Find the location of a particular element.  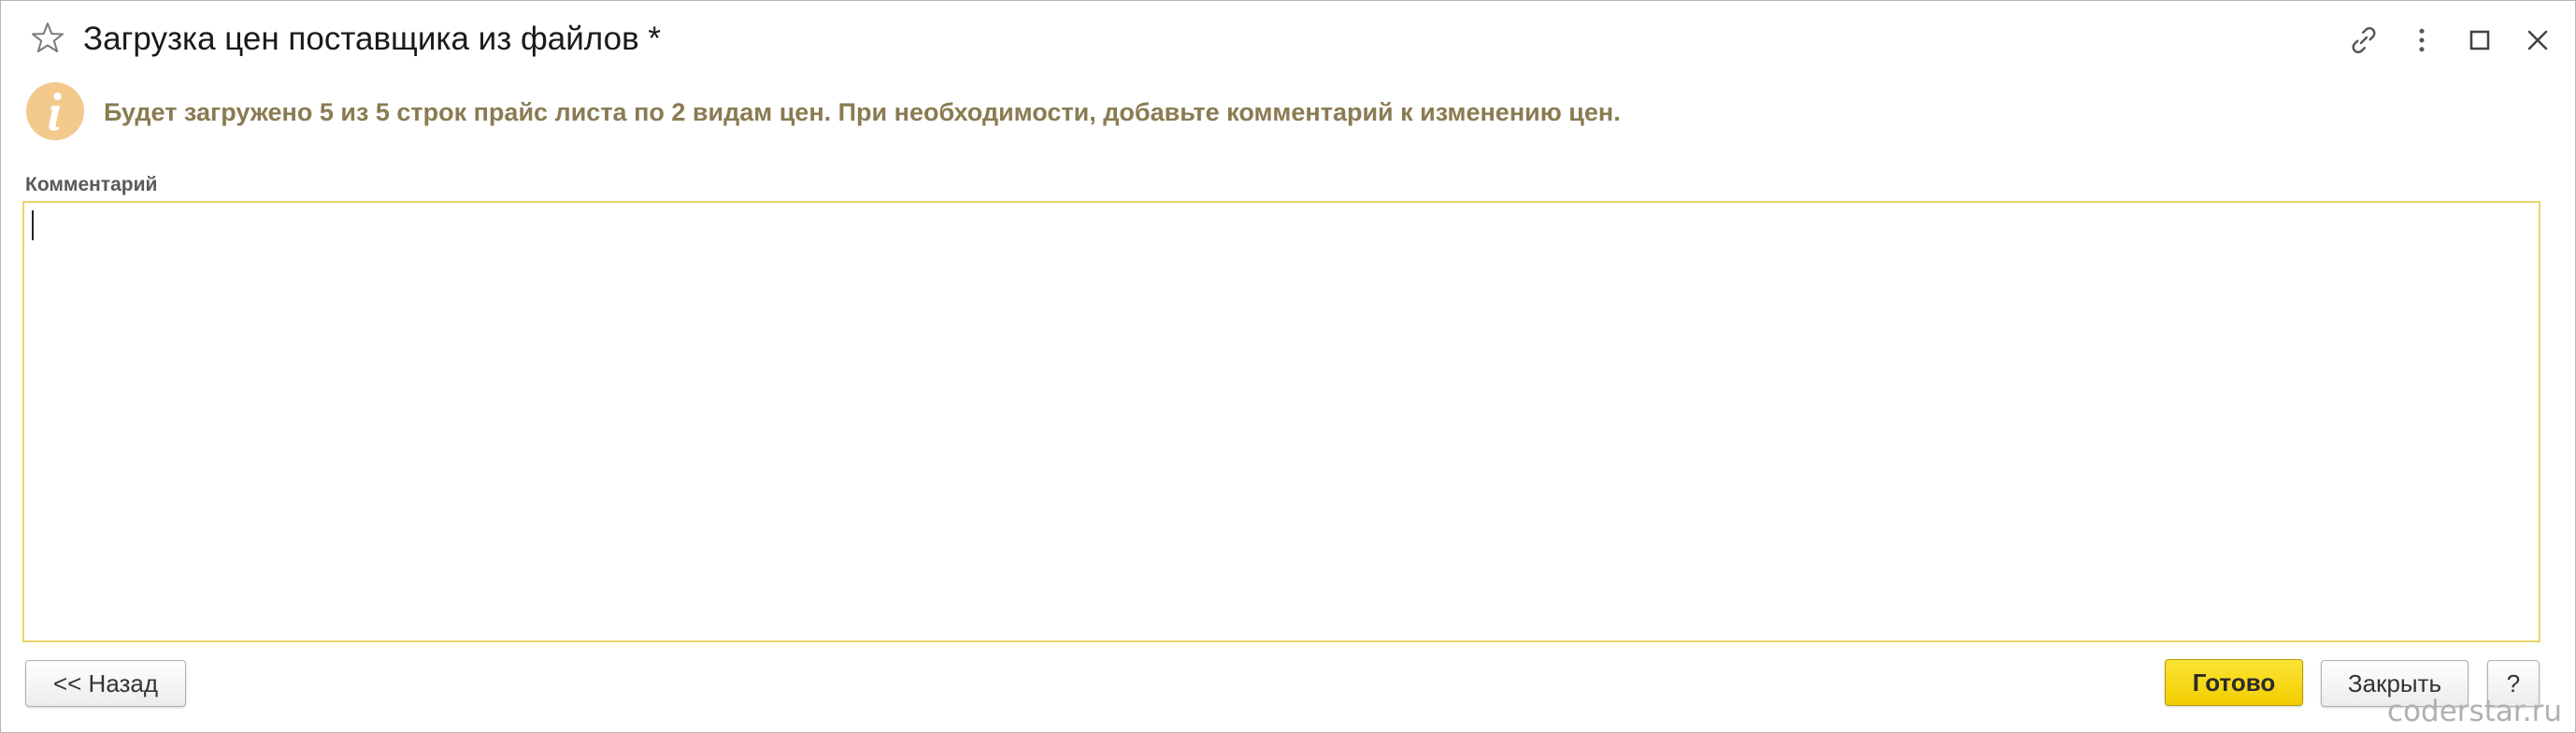

maximize-button is located at coordinates (2479, 41).